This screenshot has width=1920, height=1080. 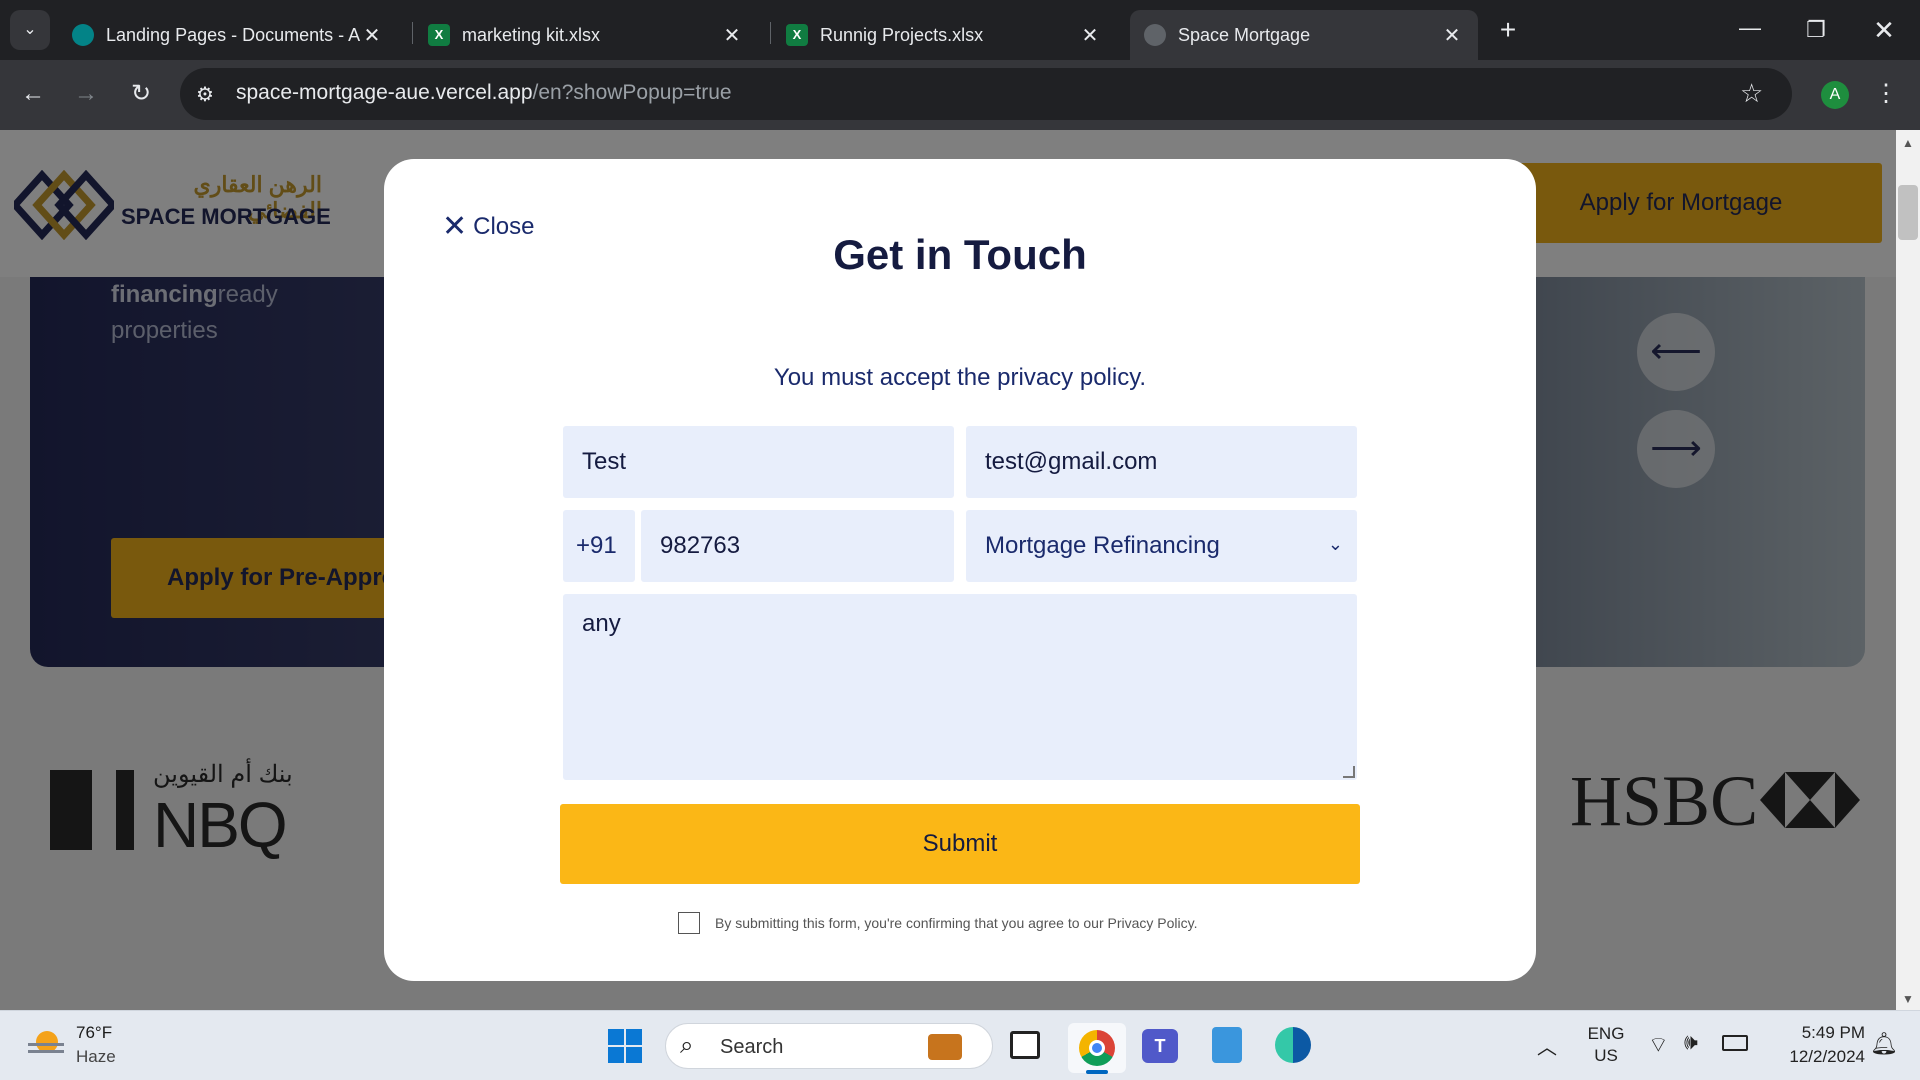 I want to click on tab-space-mortgage: Space Mortgage ✕, so click(x=1304, y=35).